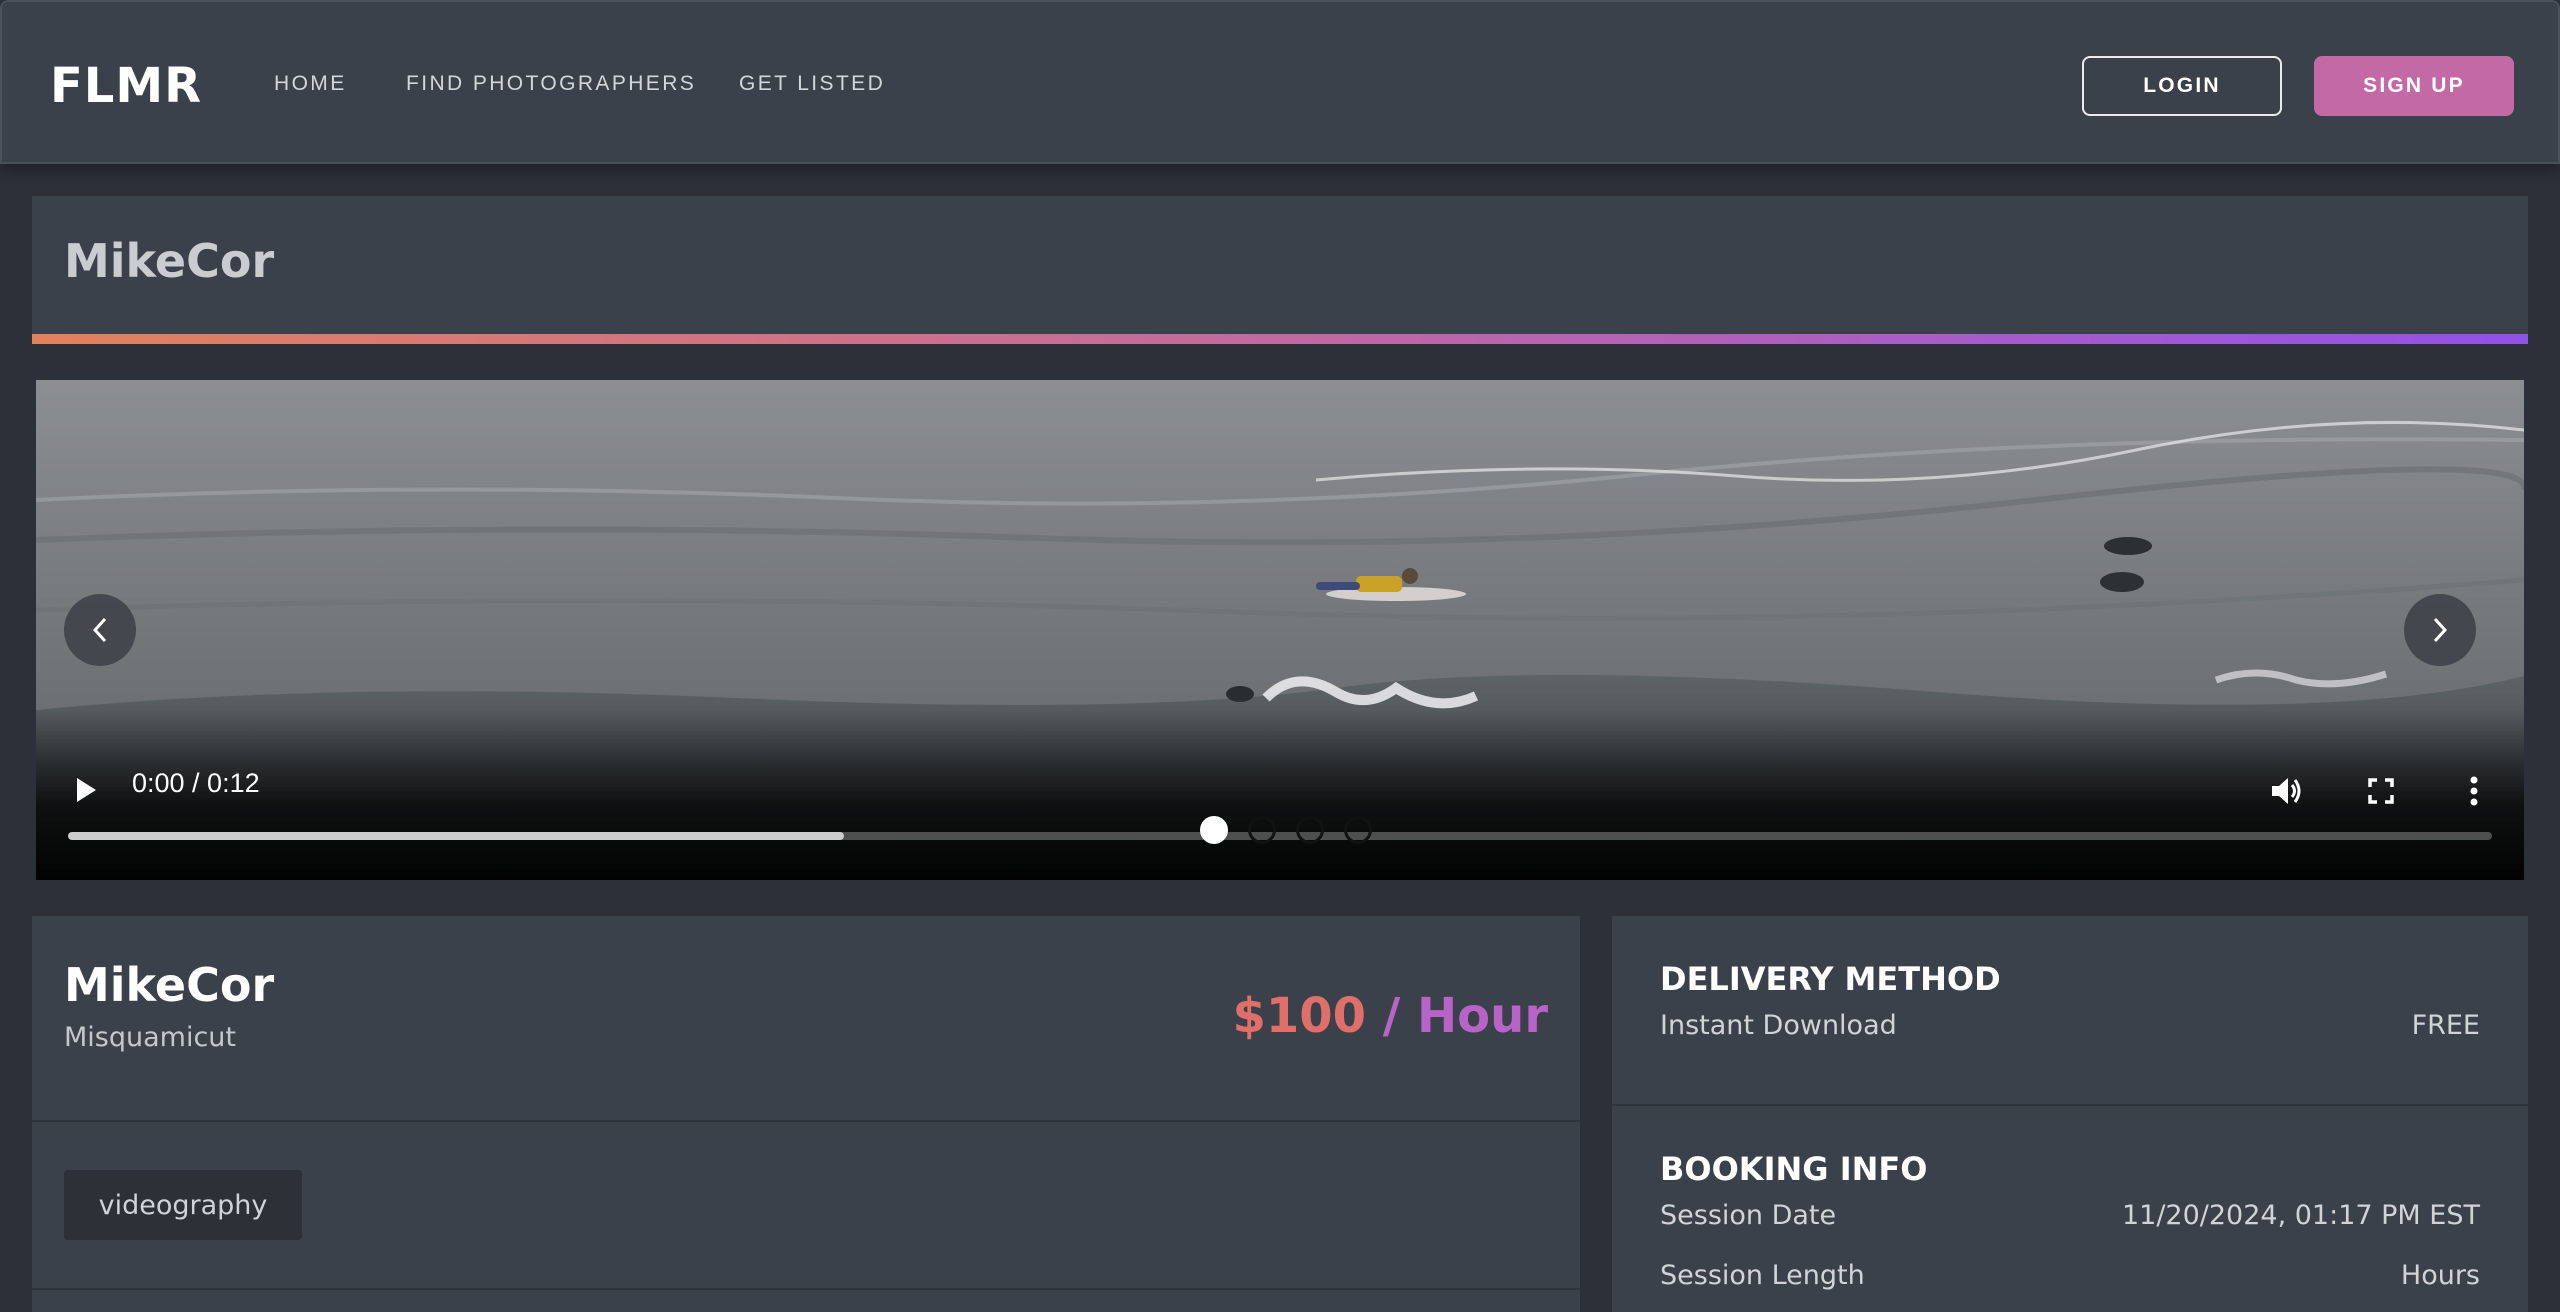 Image resolution: width=2560 pixels, height=1312 pixels. Describe the element at coordinates (1778, 1025) in the screenshot. I see `delivery-method-value: Instant Download` at that location.